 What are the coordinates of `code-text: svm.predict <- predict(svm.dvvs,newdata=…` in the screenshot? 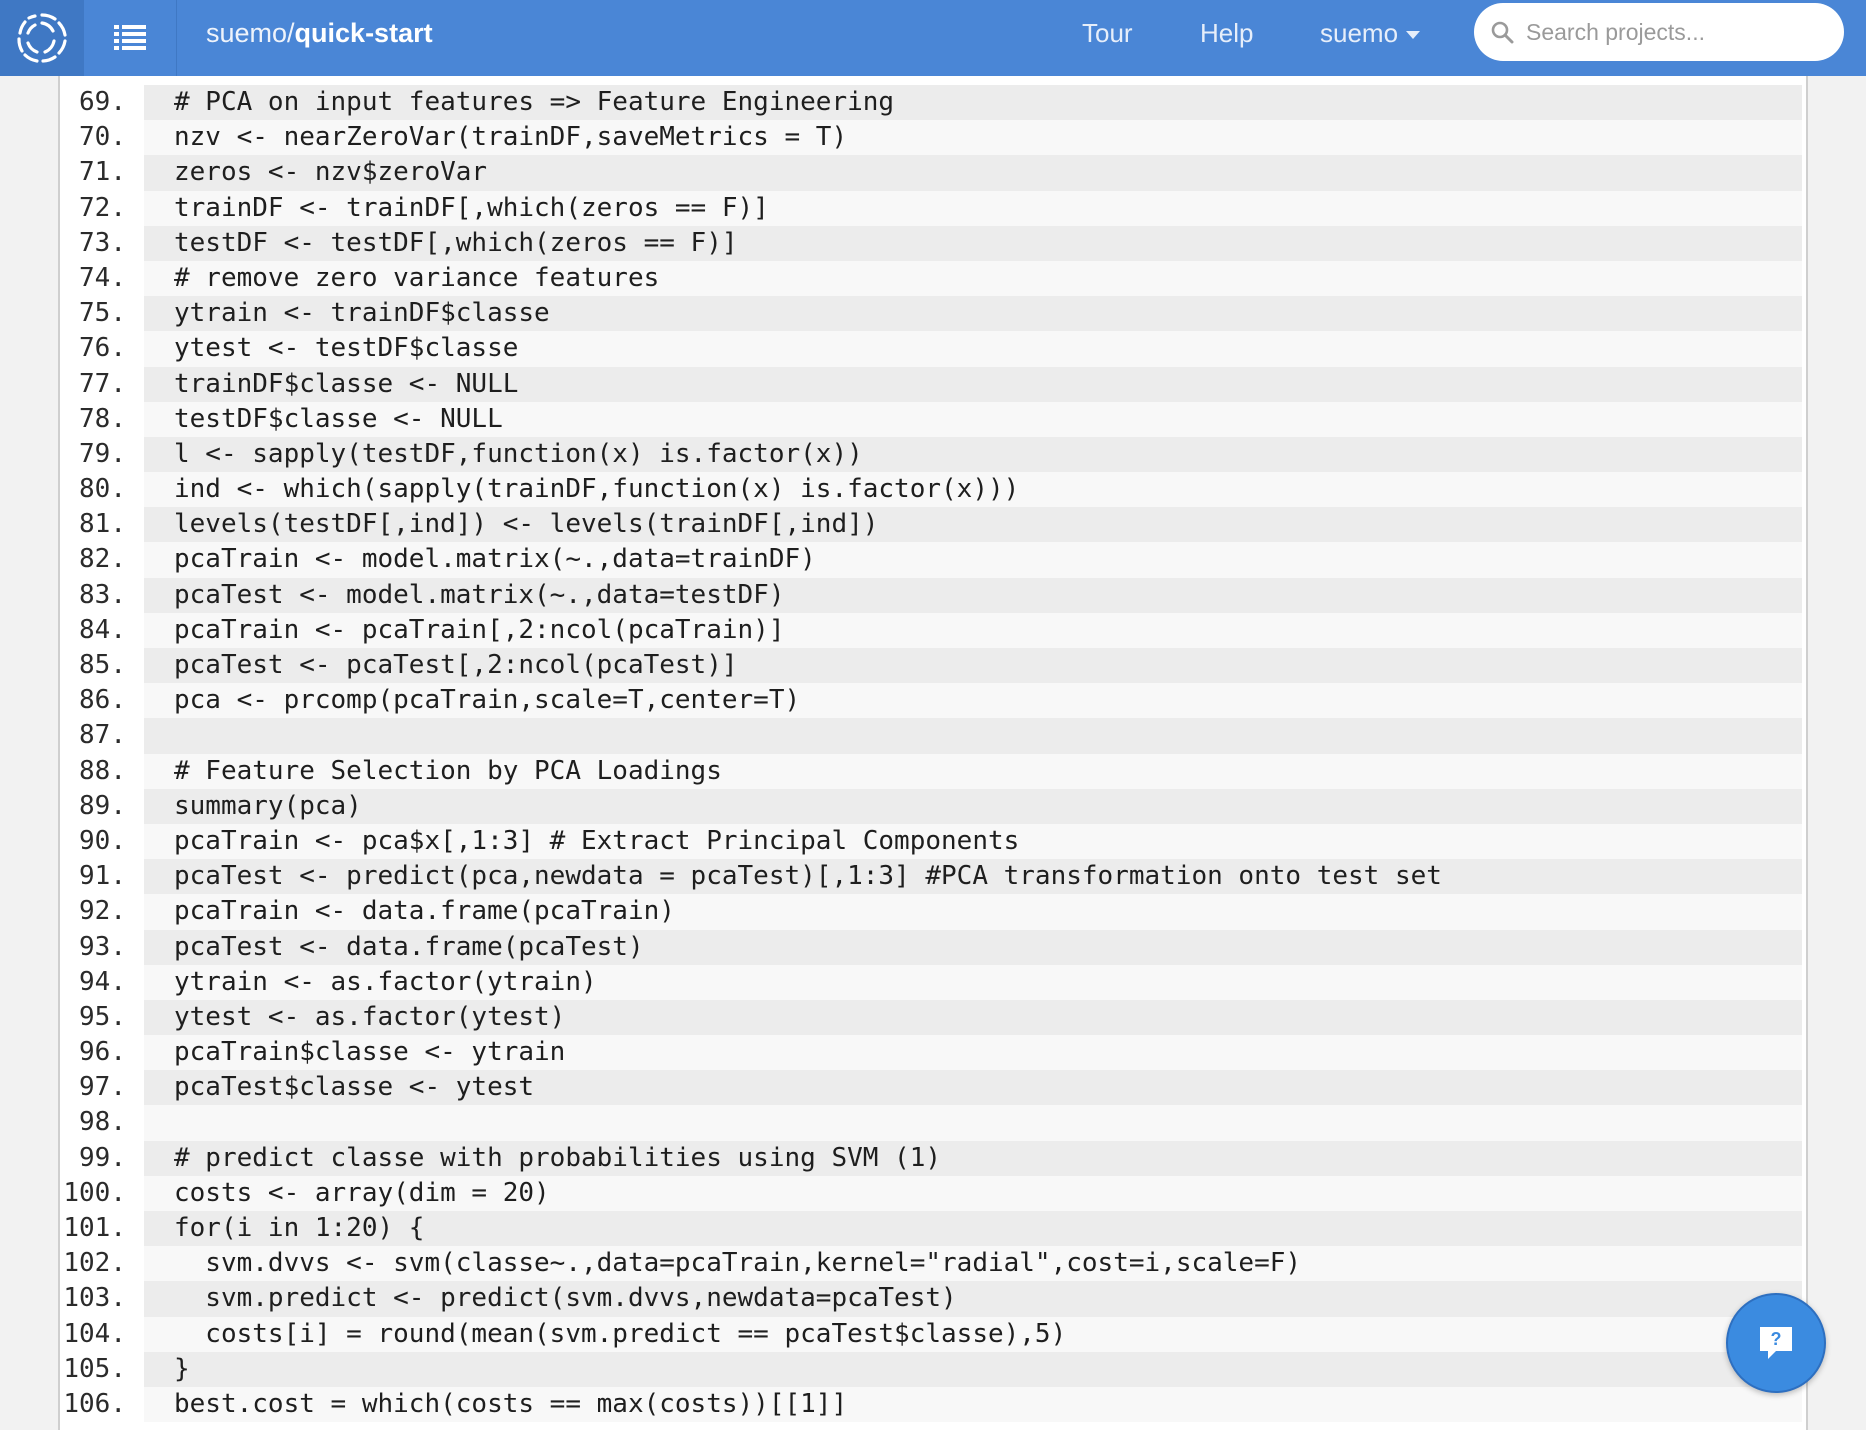 It's located at (973, 1299).